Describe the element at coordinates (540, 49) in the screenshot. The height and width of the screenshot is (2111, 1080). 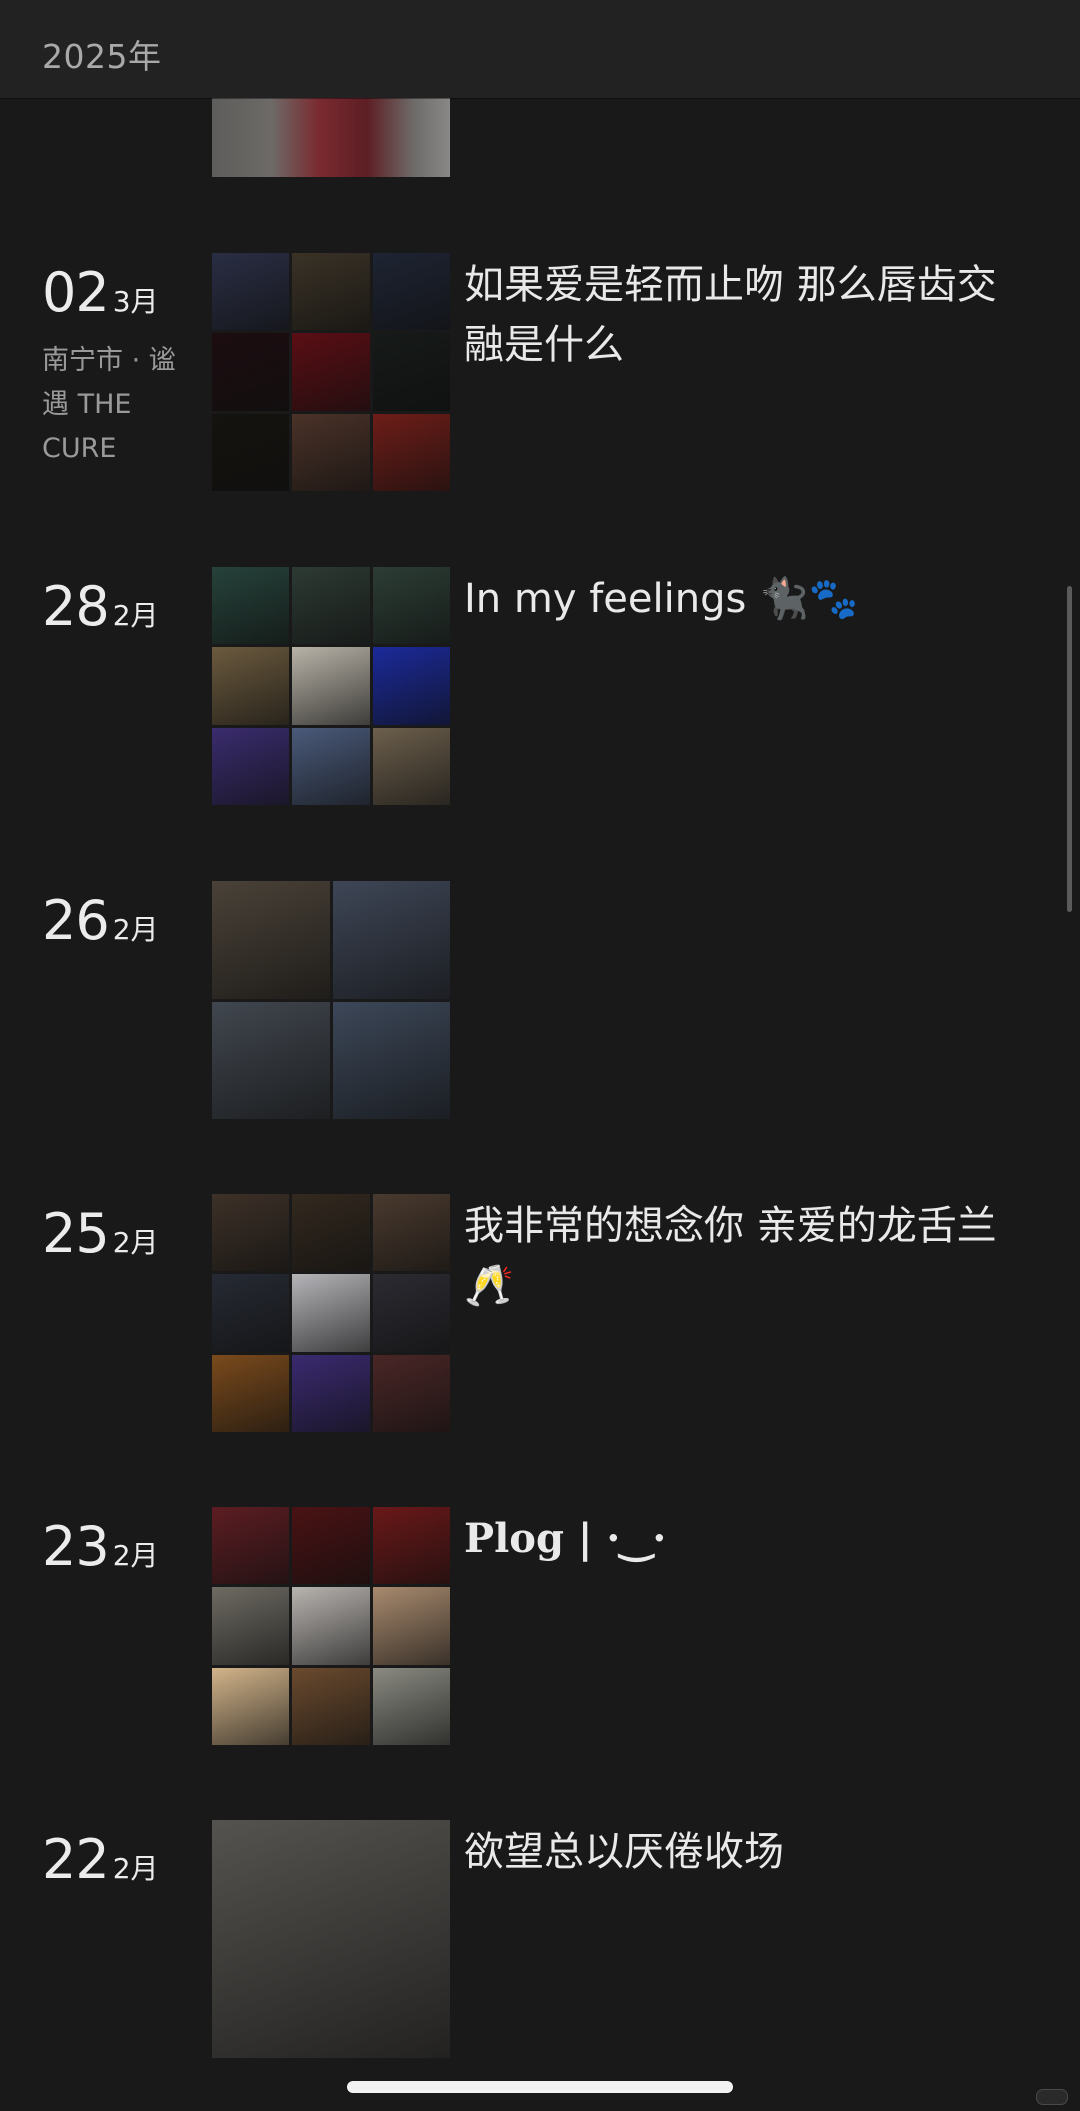
I see `year-header: 2025年` at that location.